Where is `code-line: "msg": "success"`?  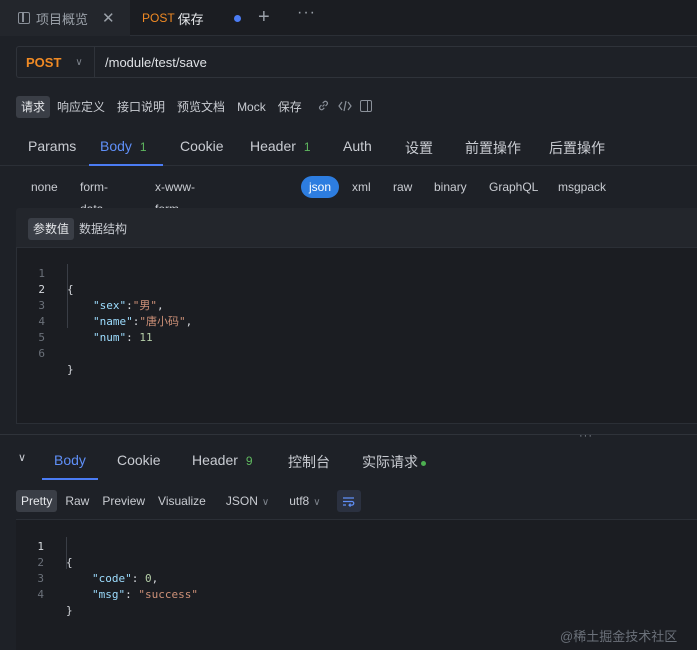
code-line: "msg": "success" is located at coordinates (145, 595).